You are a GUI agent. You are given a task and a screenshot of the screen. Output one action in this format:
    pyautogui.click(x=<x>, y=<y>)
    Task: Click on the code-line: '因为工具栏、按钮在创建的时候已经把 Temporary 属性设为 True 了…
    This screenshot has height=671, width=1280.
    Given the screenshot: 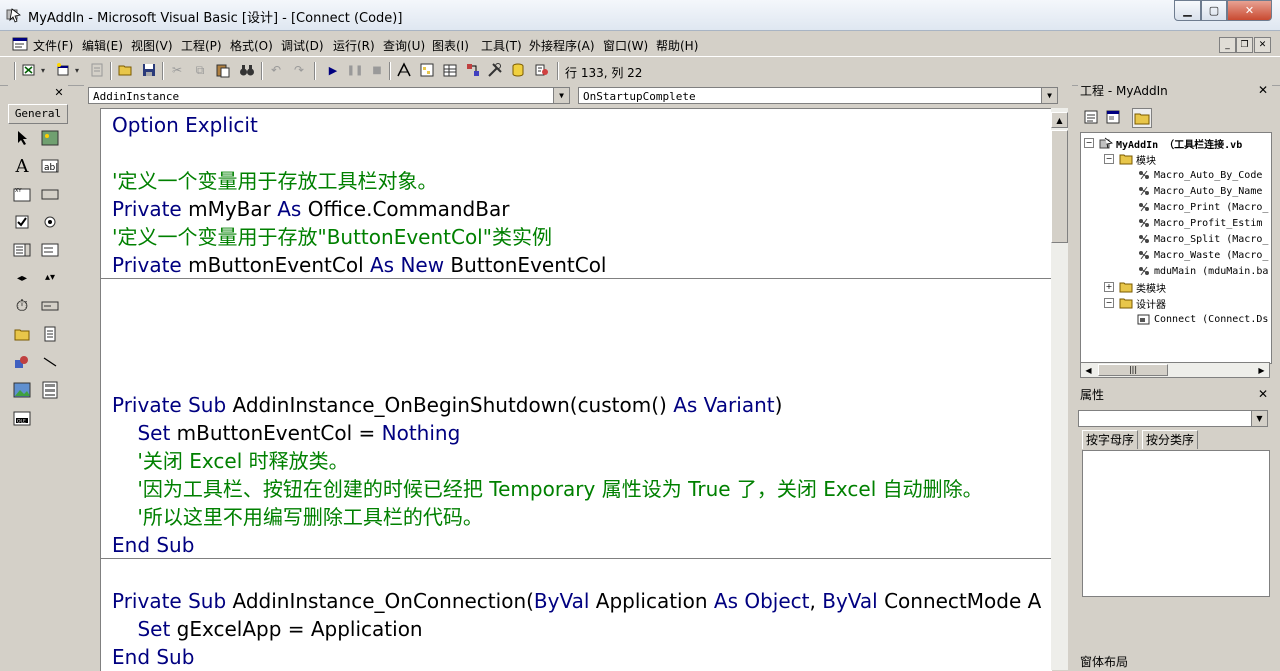 What is the action you would take?
    pyautogui.click(x=547, y=489)
    